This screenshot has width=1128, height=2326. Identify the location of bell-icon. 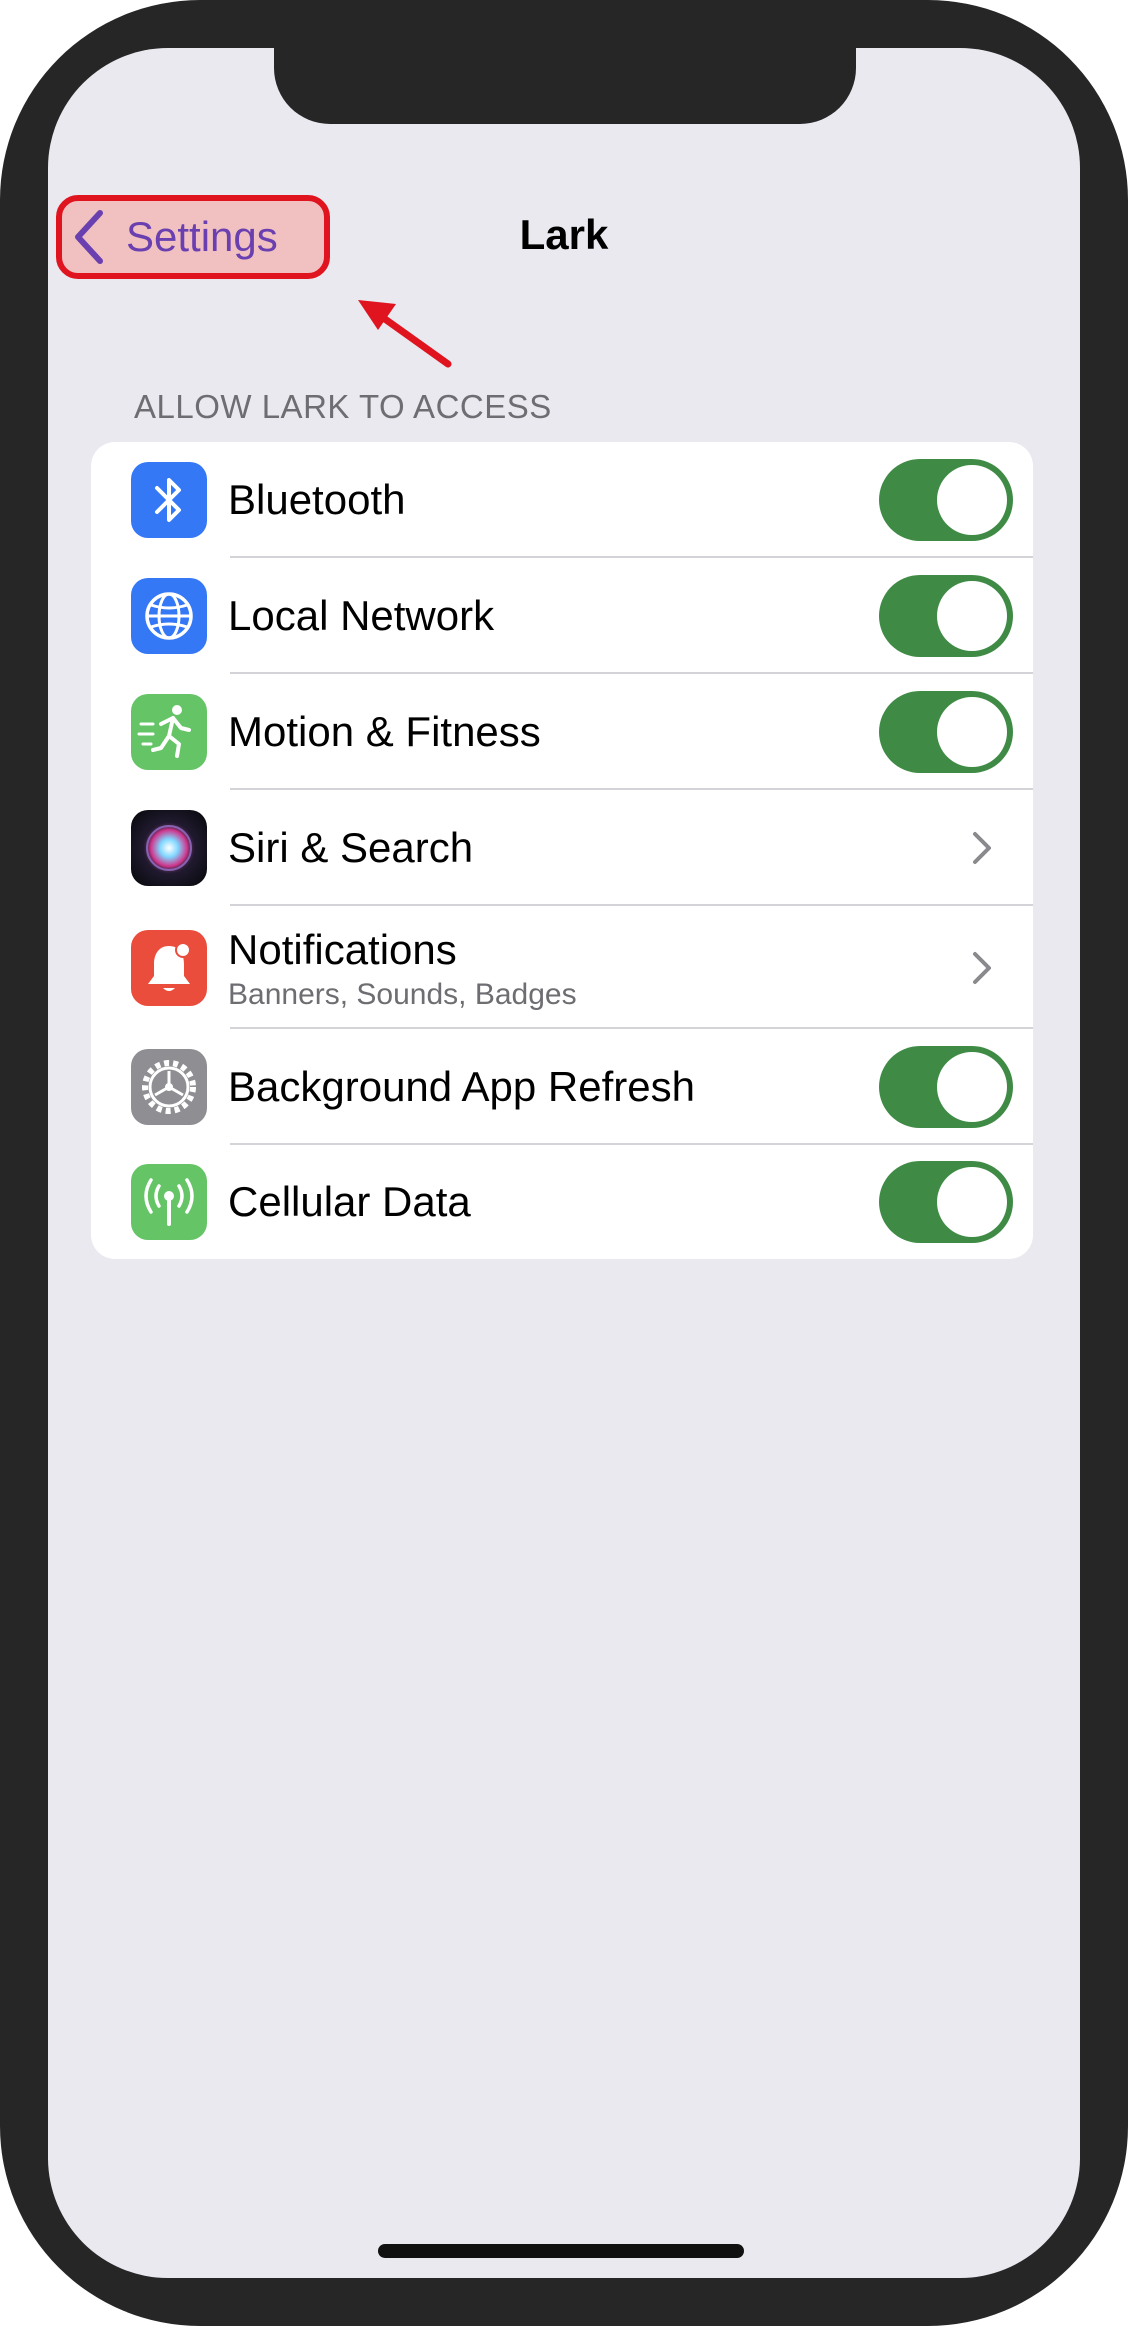
(169, 968).